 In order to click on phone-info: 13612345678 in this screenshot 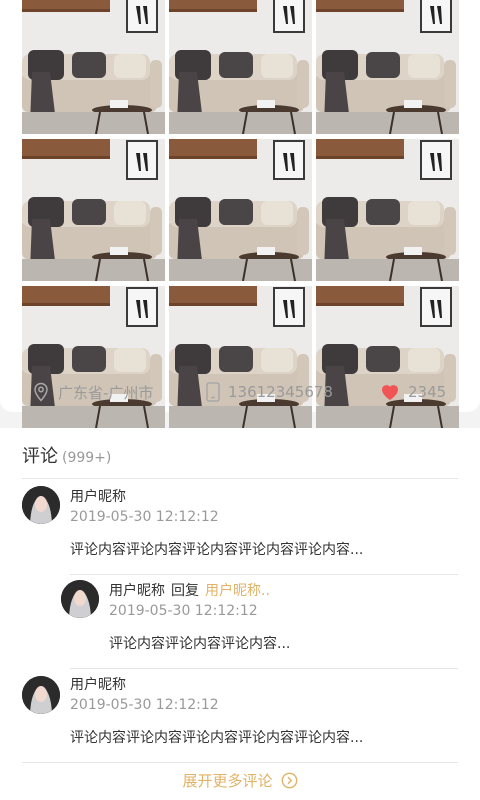, I will do `click(269, 392)`.